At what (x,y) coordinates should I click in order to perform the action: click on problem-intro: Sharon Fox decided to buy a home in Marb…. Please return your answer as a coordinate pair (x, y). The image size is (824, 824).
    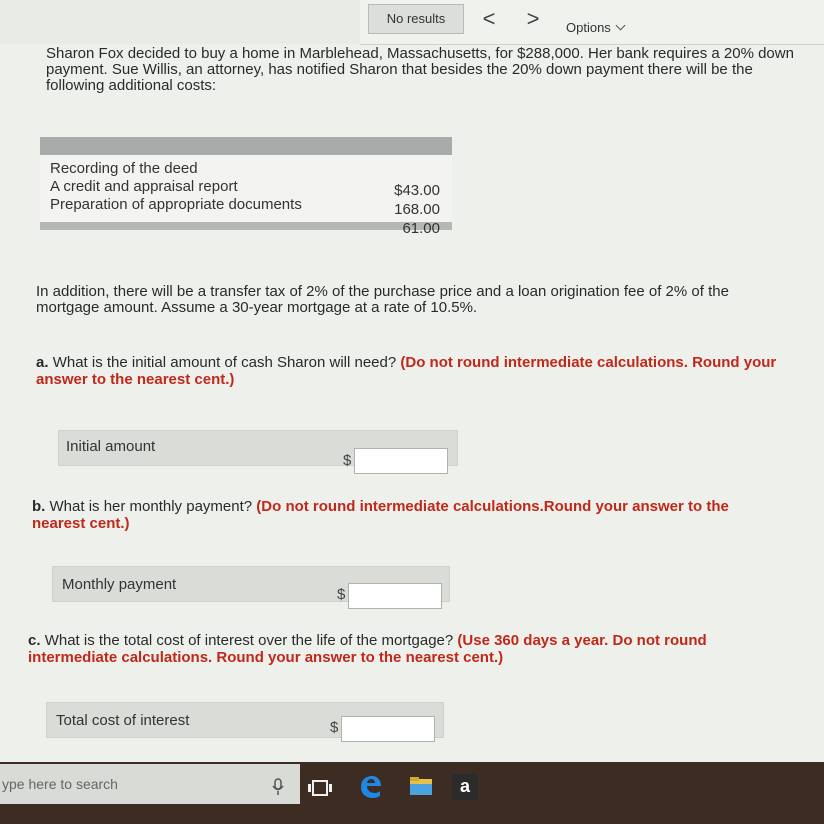
    Looking at the image, I should click on (420, 69).